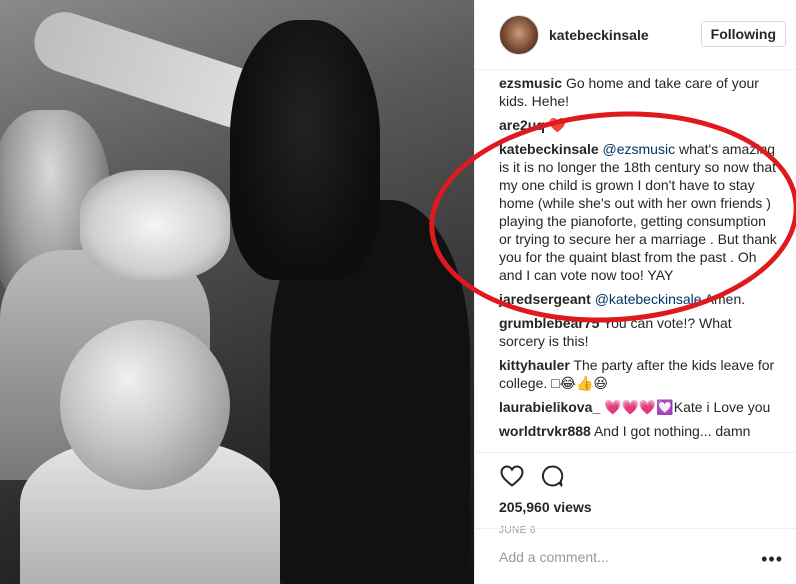 The width and height of the screenshot is (796, 584). I want to click on comment-text: And I got nothing... damn, so click(672, 431).